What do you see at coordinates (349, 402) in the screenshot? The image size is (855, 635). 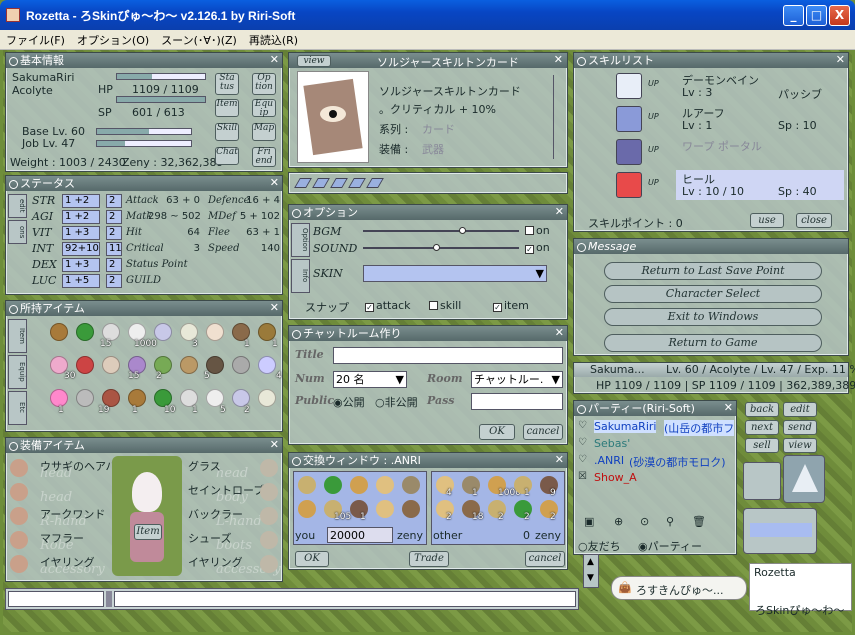 I see `public-radio: ◉公開` at bounding box center [349, 402].